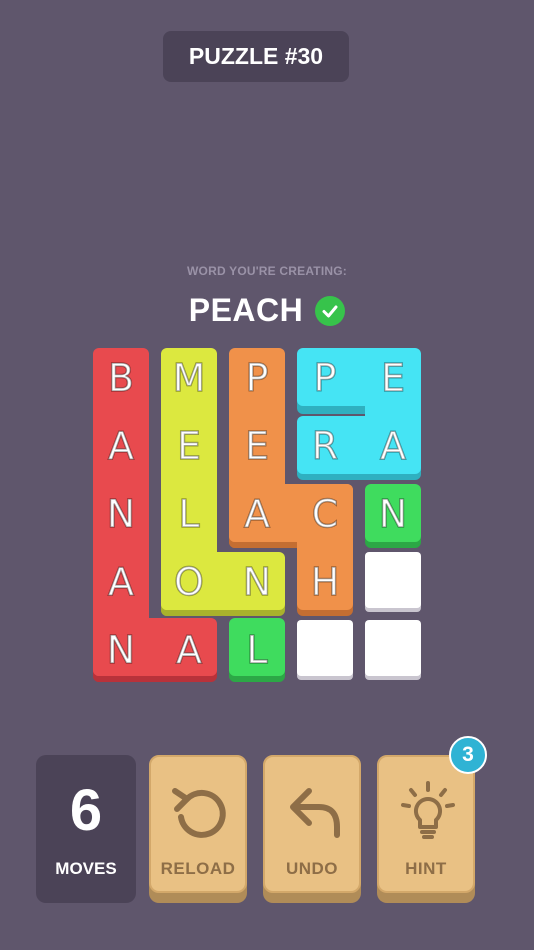  I want to click on moves-label: MOVES, so click(86, 868).